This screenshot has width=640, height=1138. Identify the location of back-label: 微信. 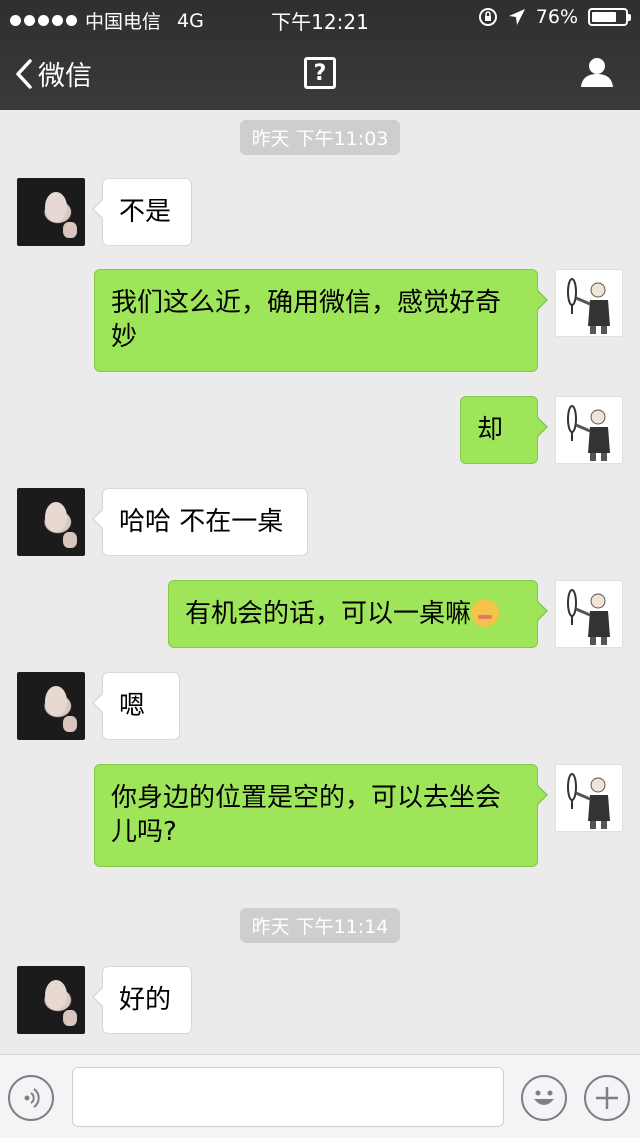
(65, 76).